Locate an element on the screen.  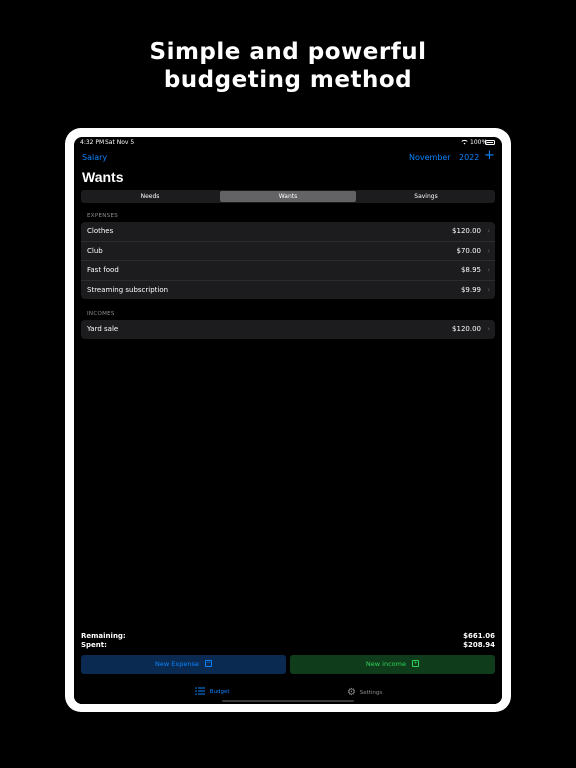
remaining-value: $661.06 is located at coordinates (479, 636).